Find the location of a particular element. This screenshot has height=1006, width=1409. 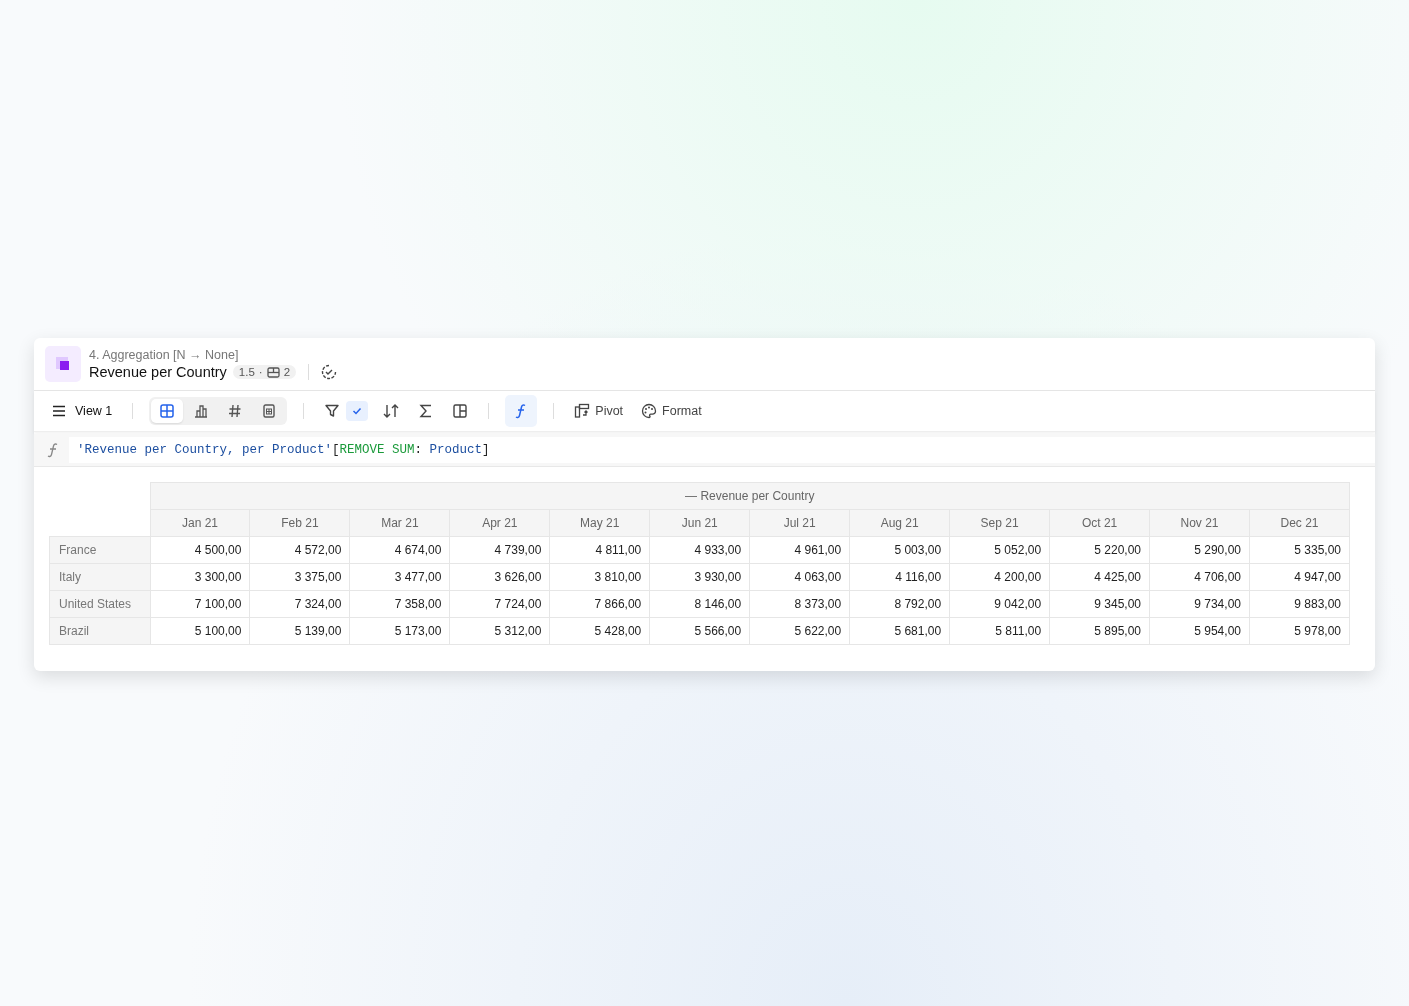

table-cell: 5 100,00 is located at coordinates (200, 631).